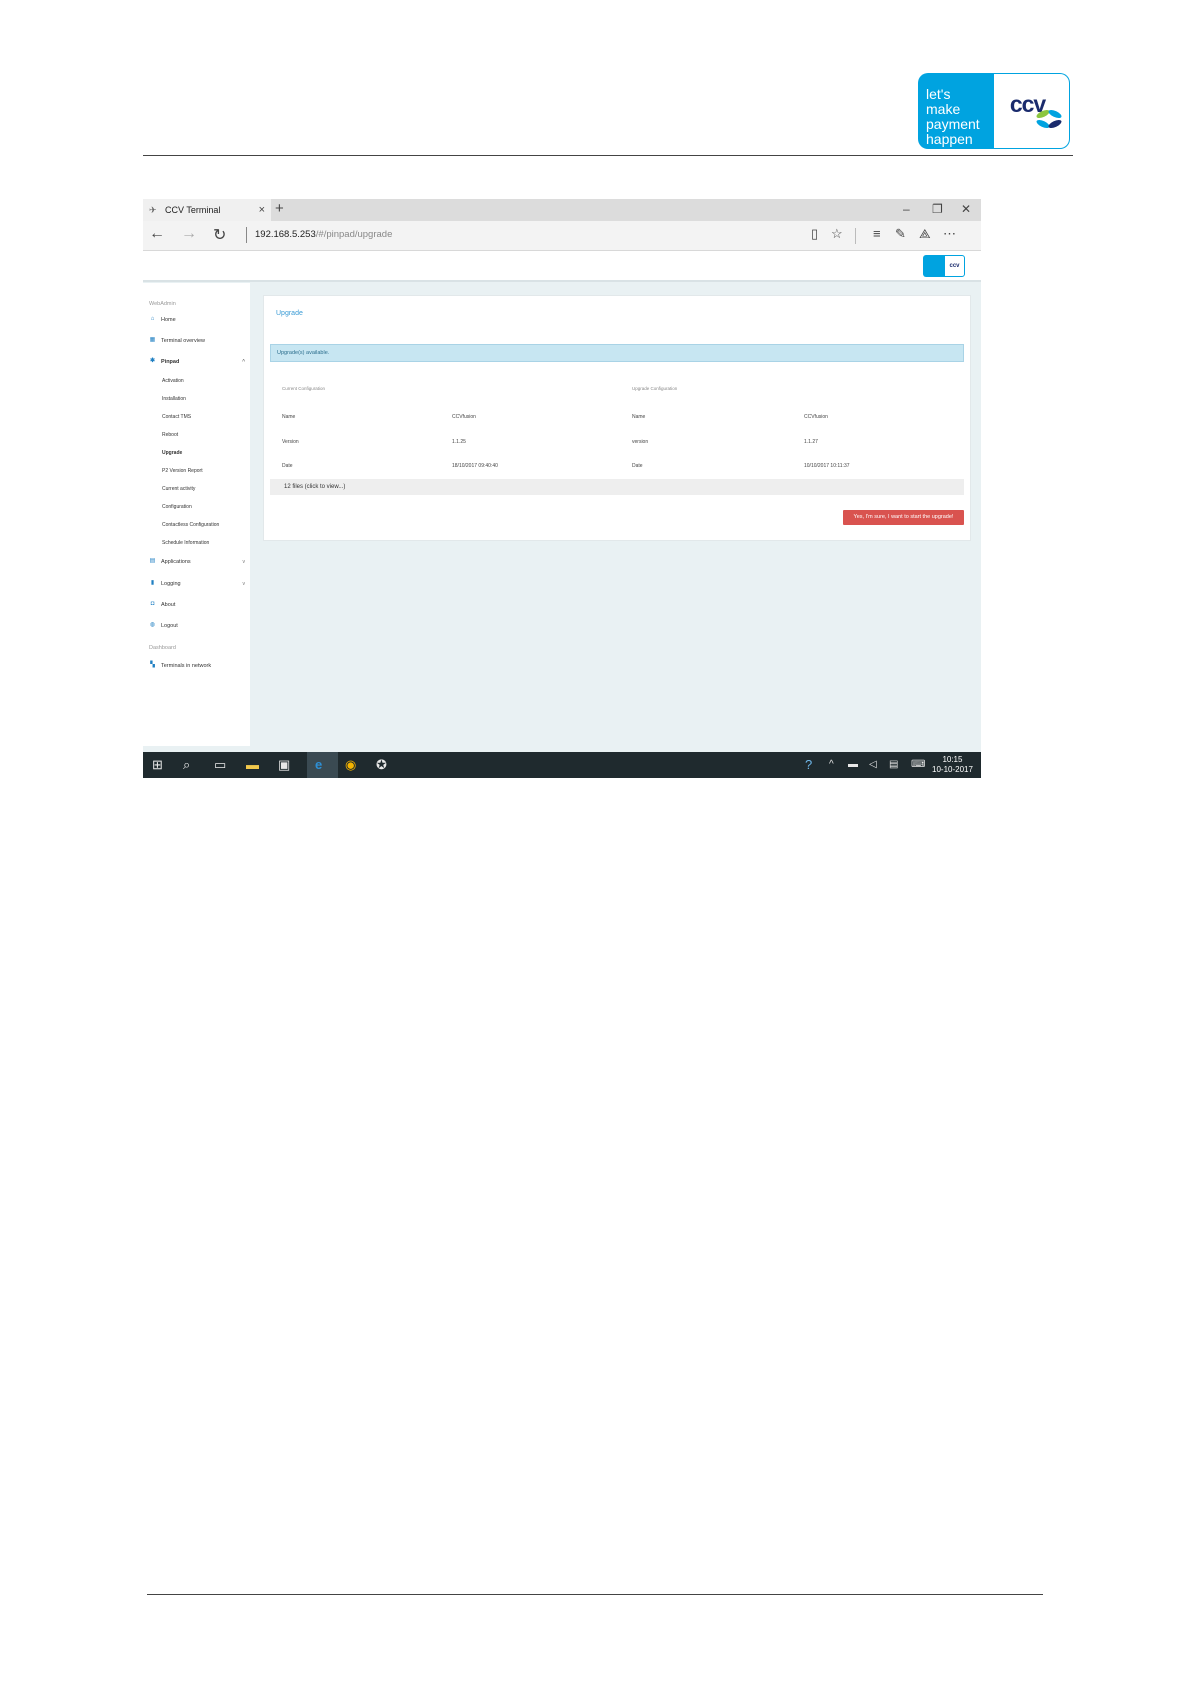 The width and height of the screenshot is (1191, 1684). Describe the element at coordinates (186, 765) in the screenshot. I see `search-icon: ⌕` at that location.